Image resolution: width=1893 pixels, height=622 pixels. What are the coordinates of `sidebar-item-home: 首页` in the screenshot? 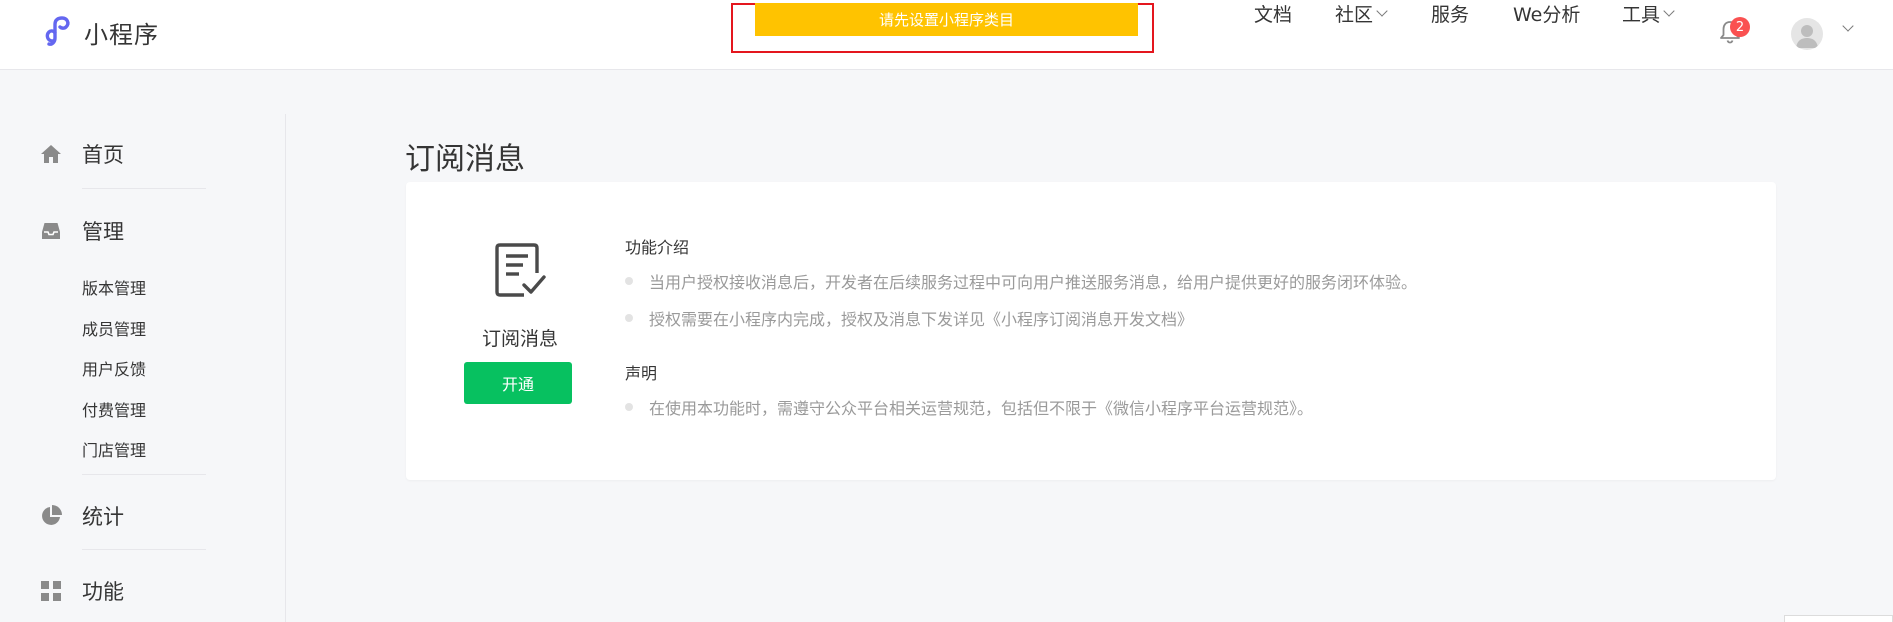 It's located at (81, 154).